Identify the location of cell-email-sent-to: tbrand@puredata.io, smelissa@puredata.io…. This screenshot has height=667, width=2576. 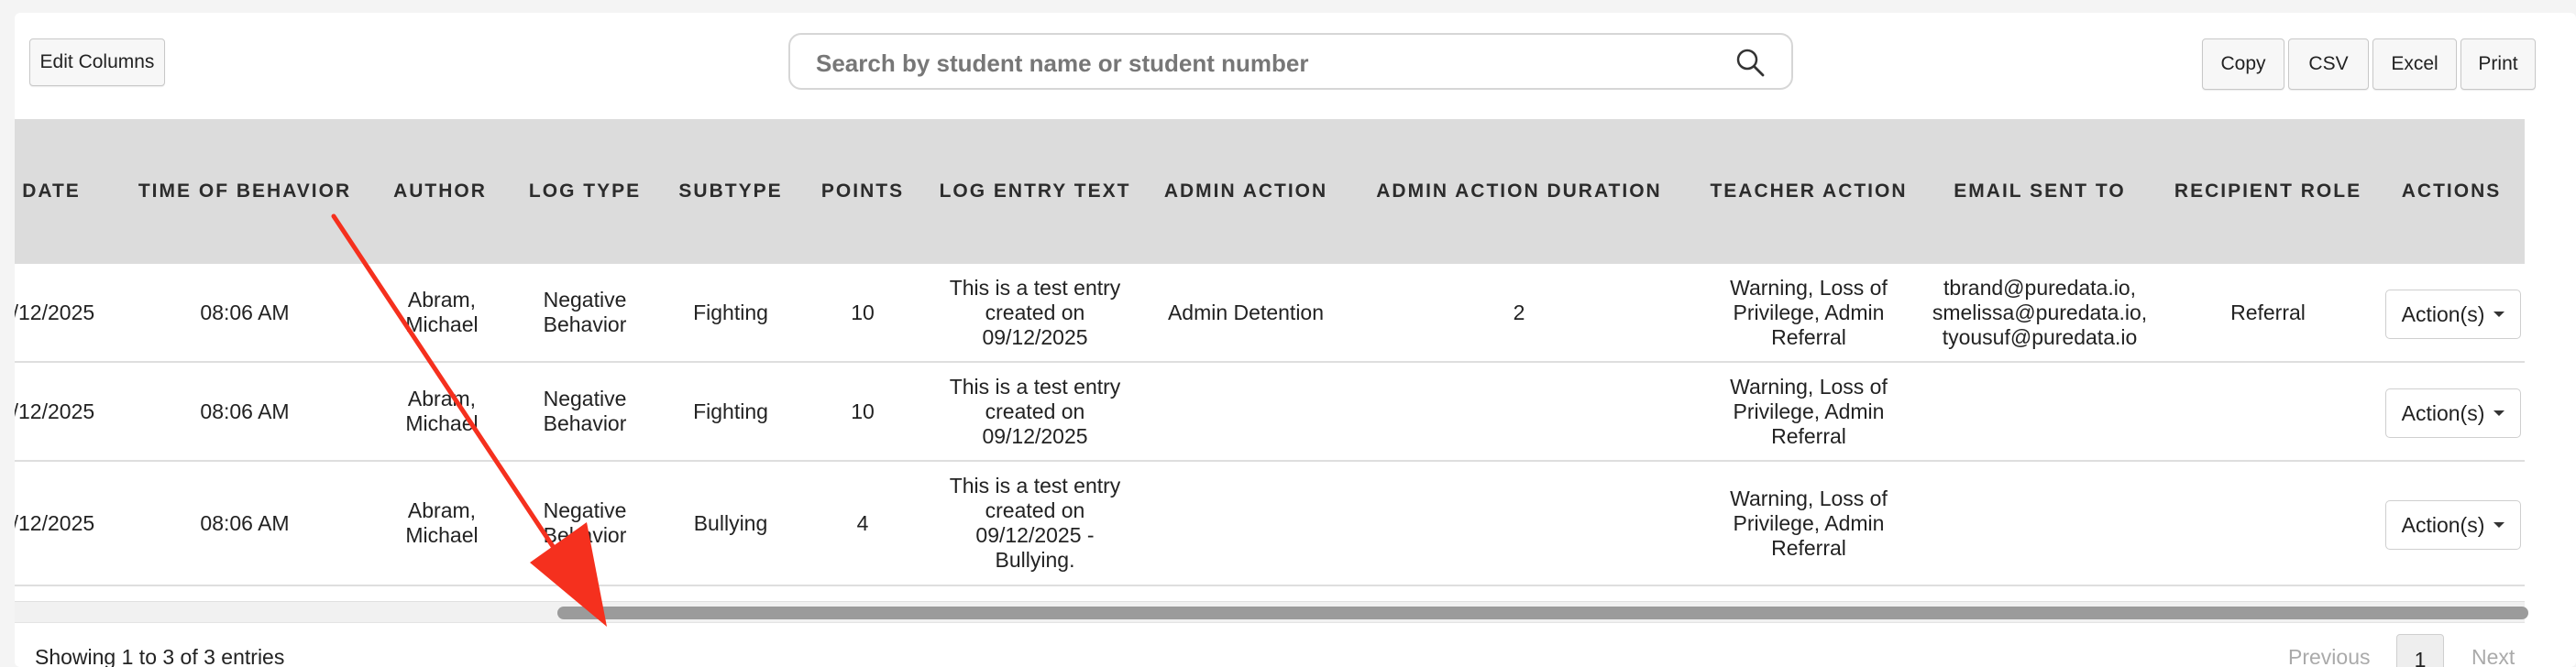
(2040, 312).